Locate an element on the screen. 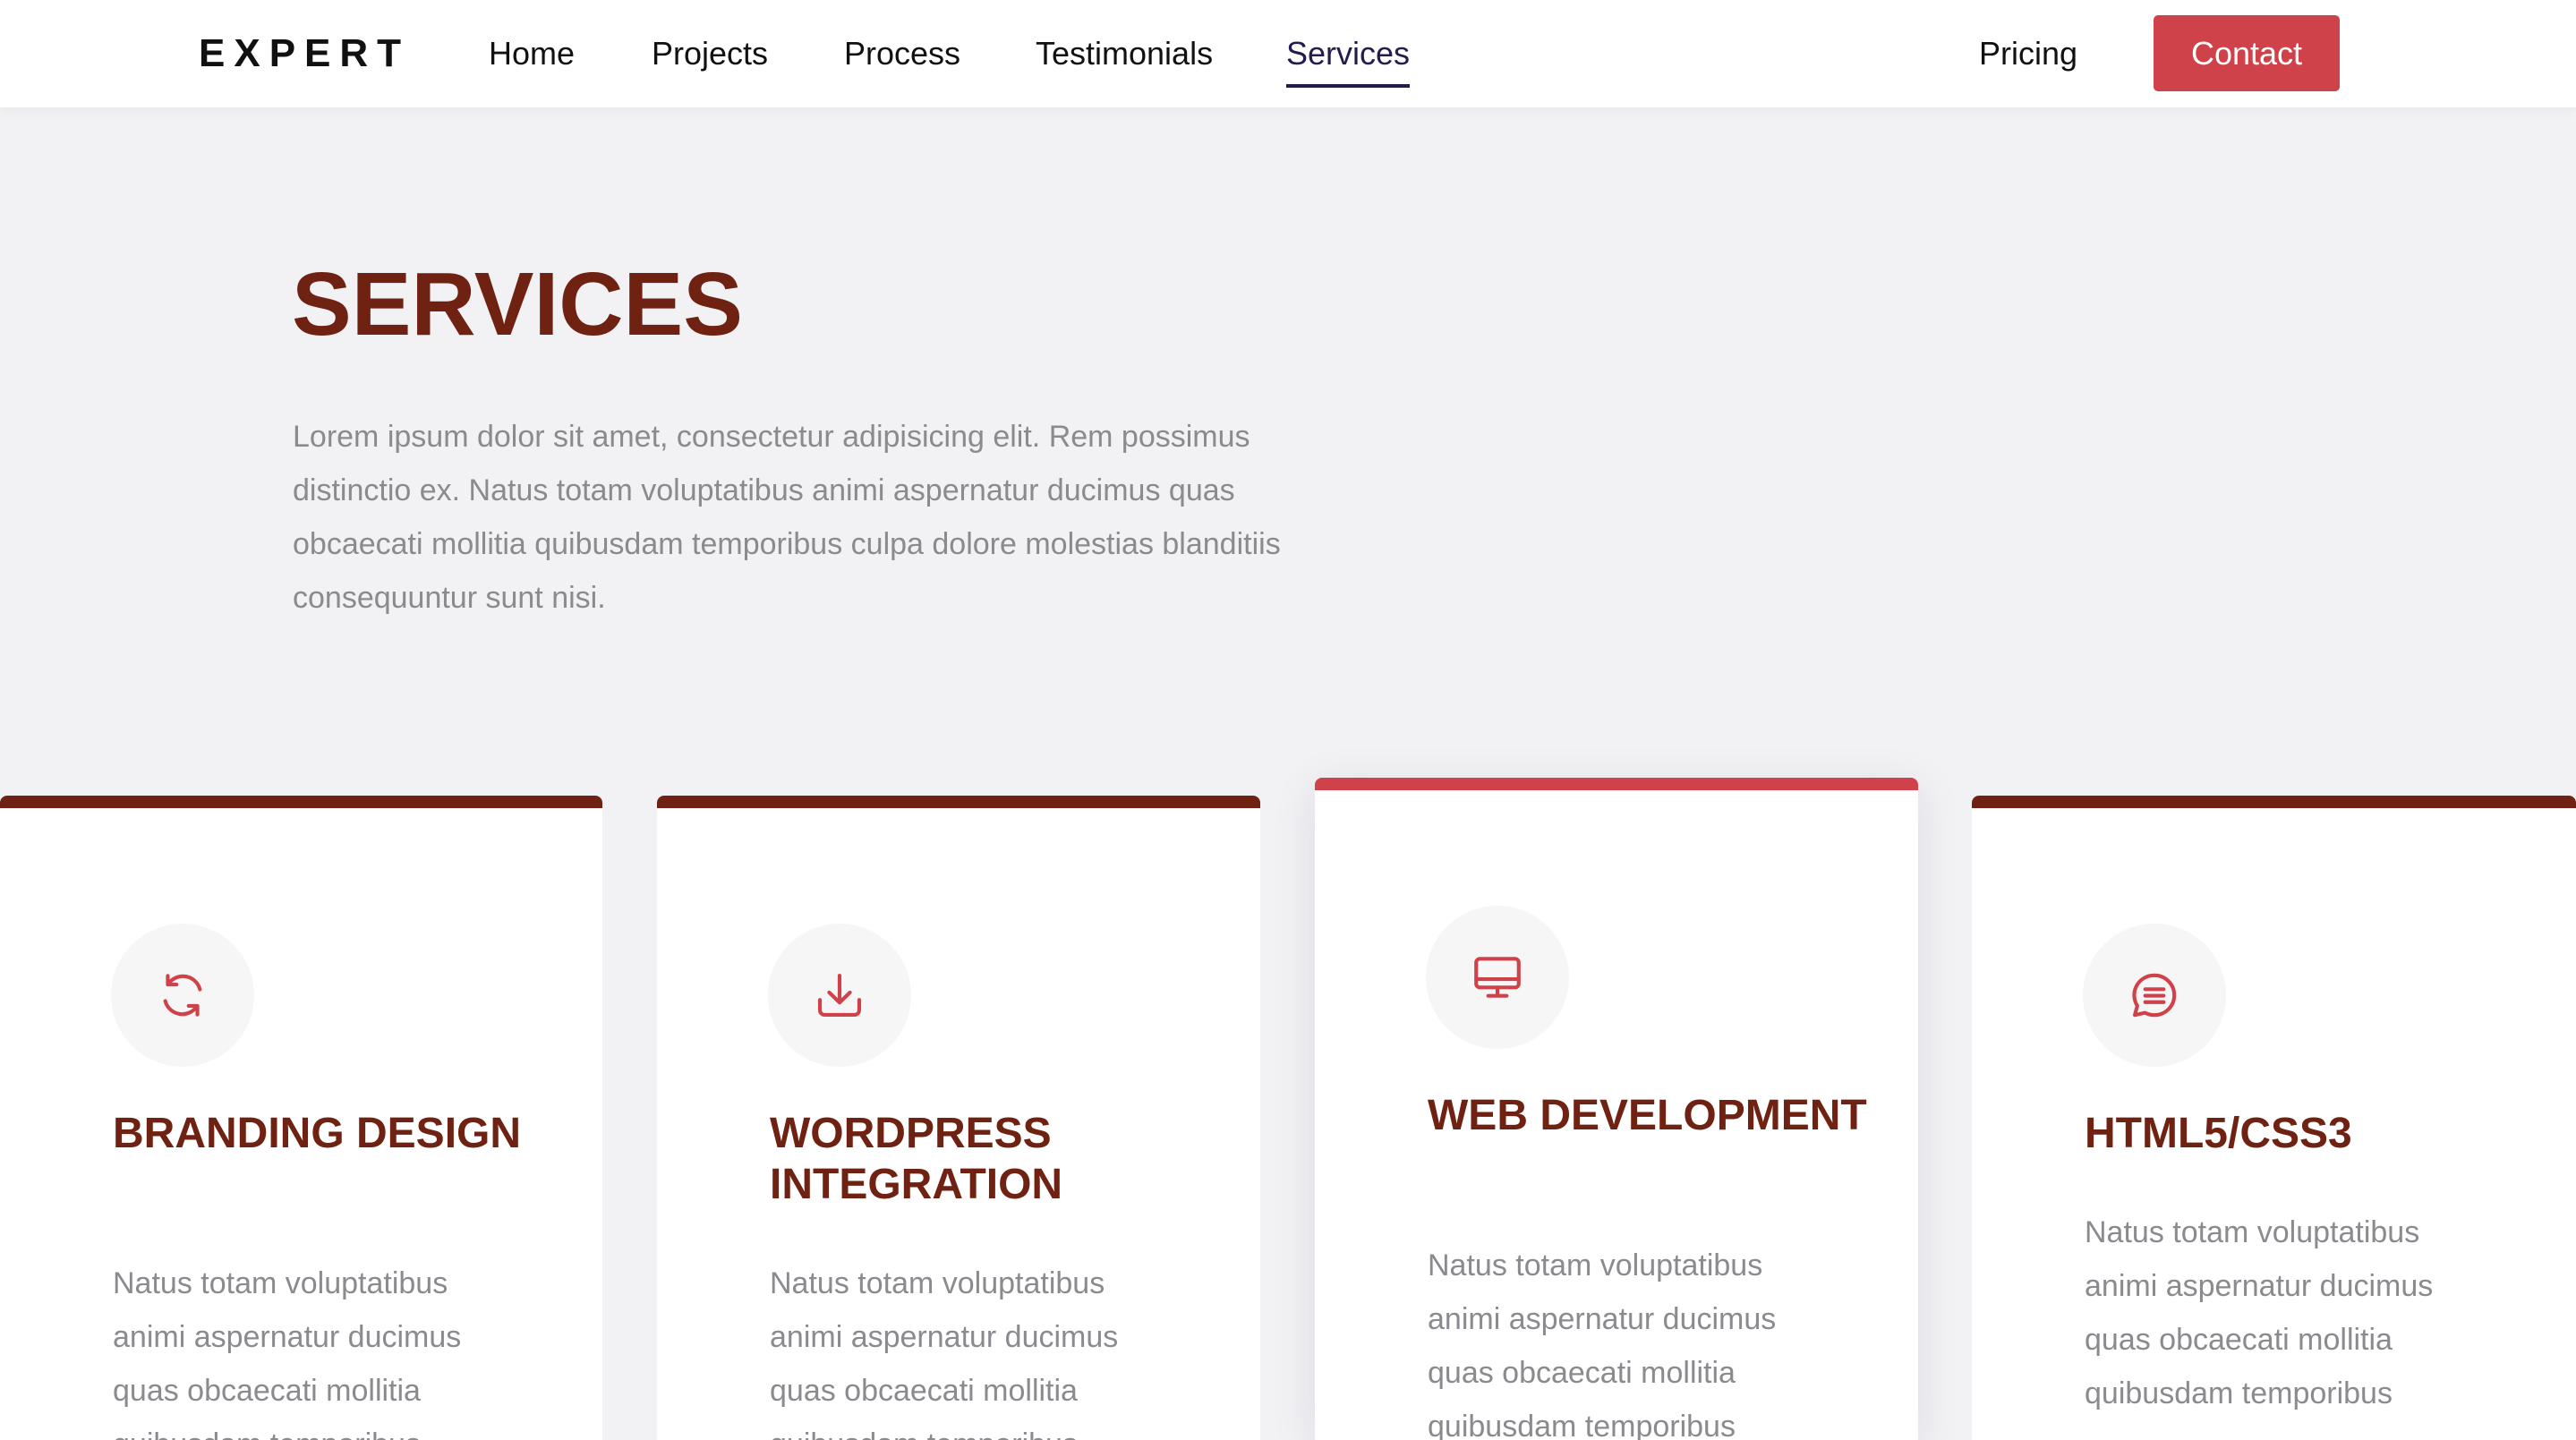 The image size is (2576, 1440). refresh-icon is located at coordinates (182, 995).